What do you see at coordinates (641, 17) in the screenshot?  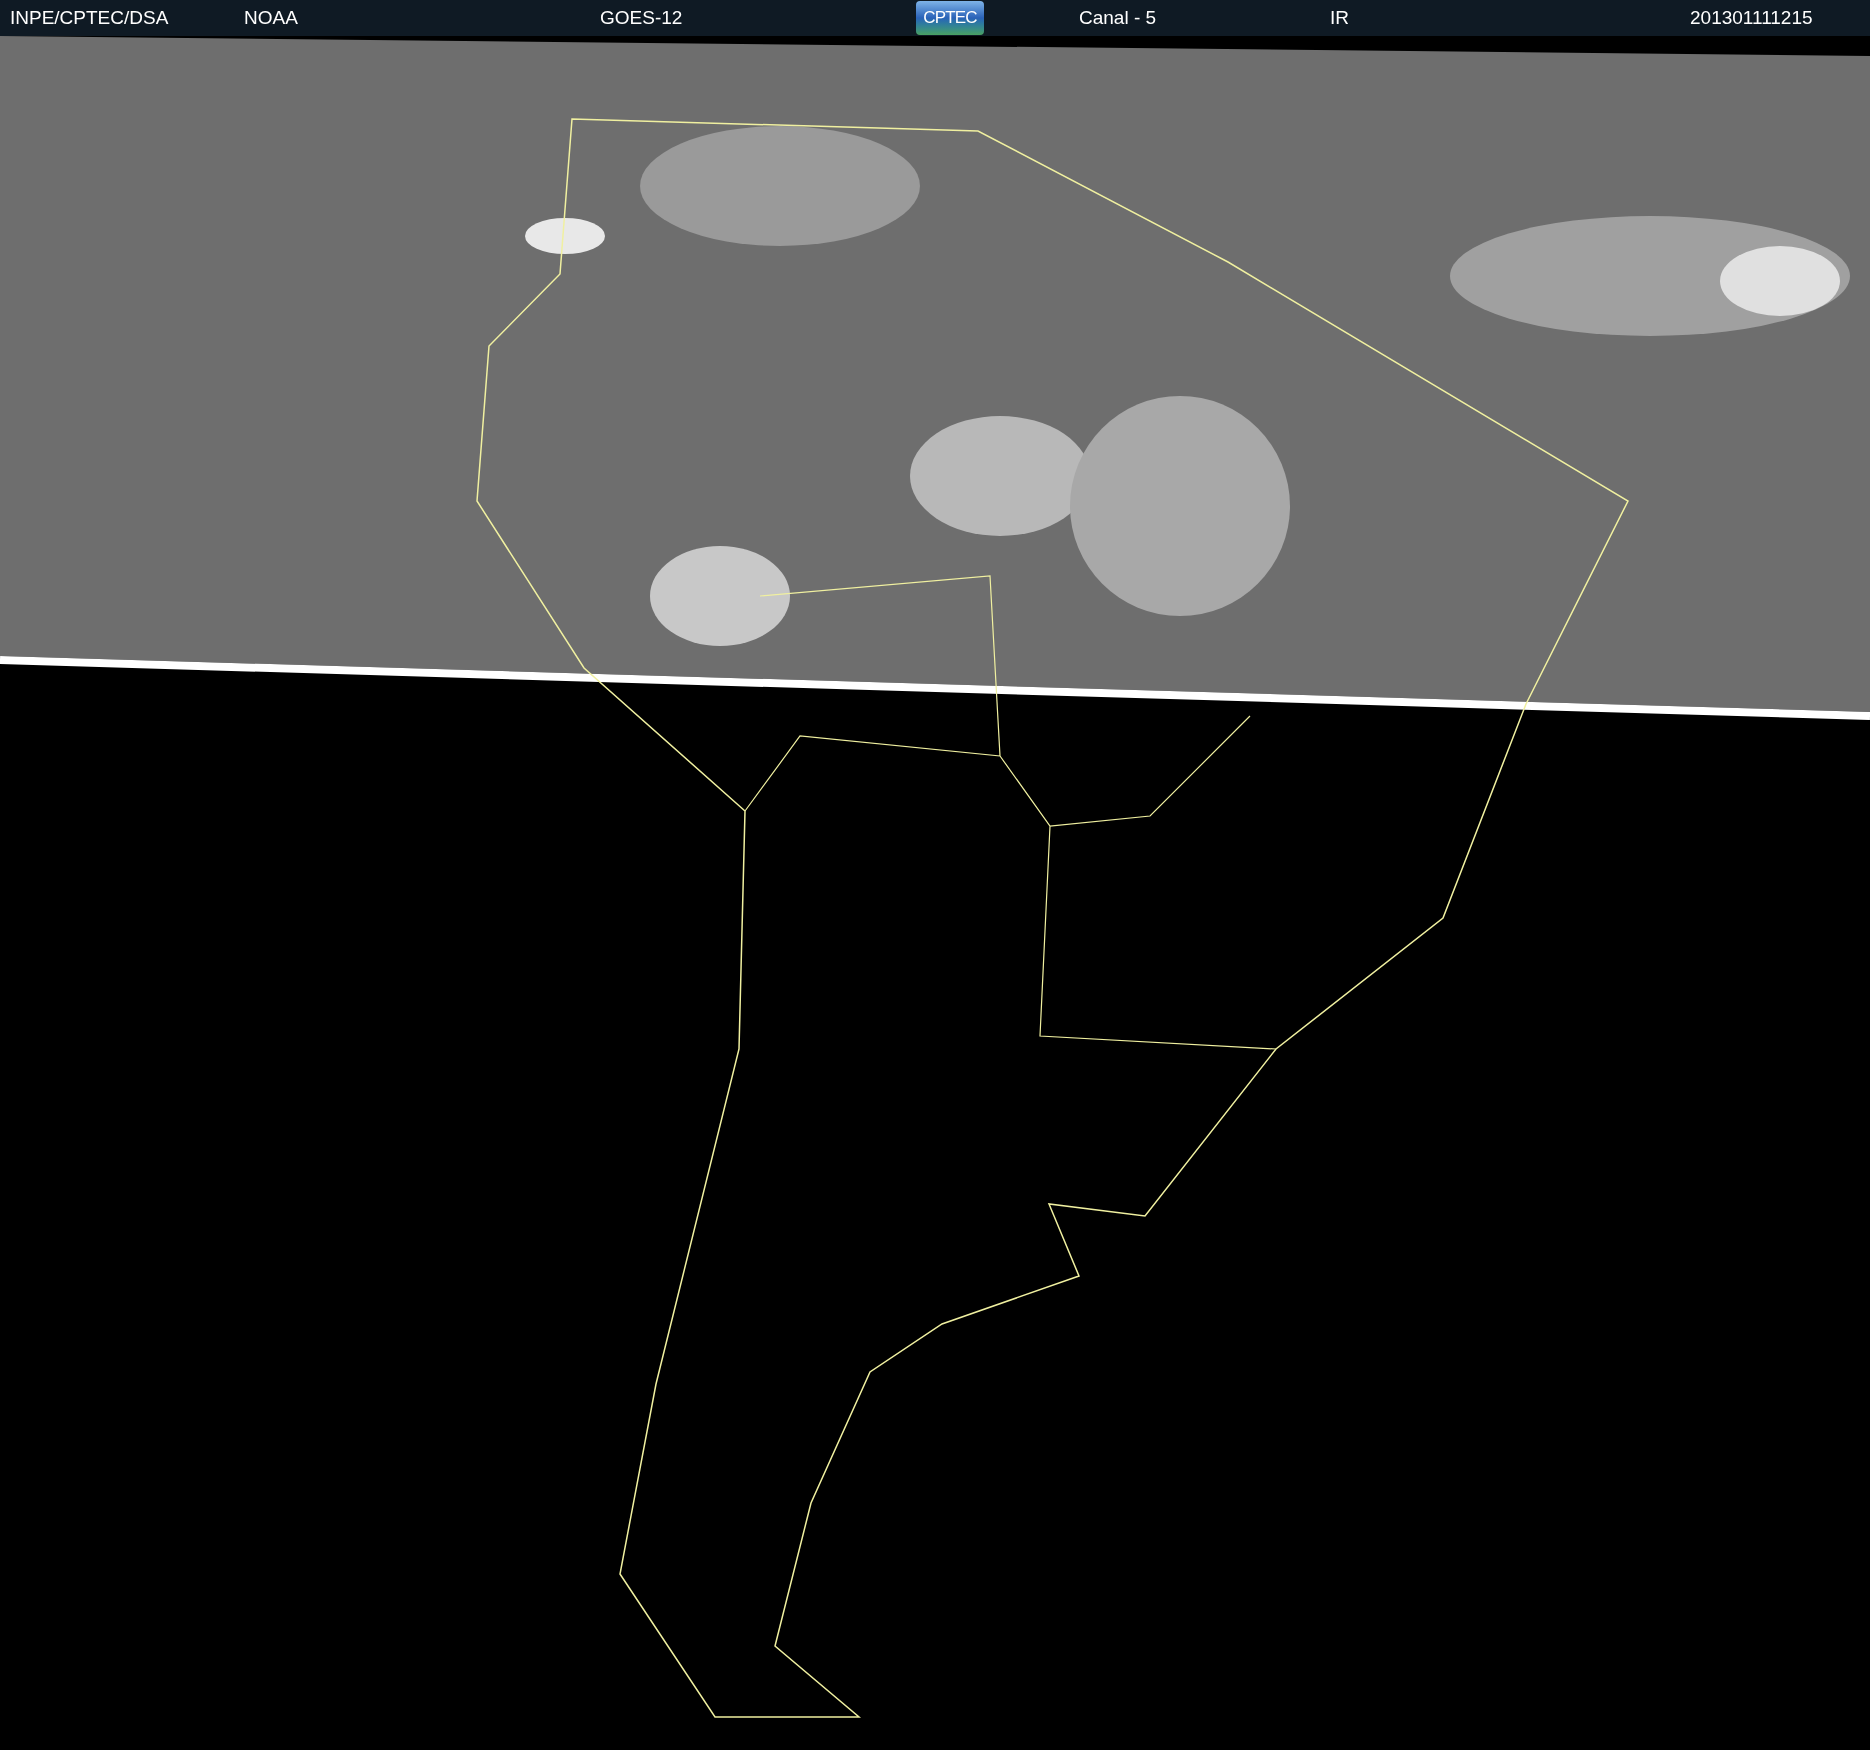 I see `satellite-label: GOES-12` at bounding box center [641, 17].